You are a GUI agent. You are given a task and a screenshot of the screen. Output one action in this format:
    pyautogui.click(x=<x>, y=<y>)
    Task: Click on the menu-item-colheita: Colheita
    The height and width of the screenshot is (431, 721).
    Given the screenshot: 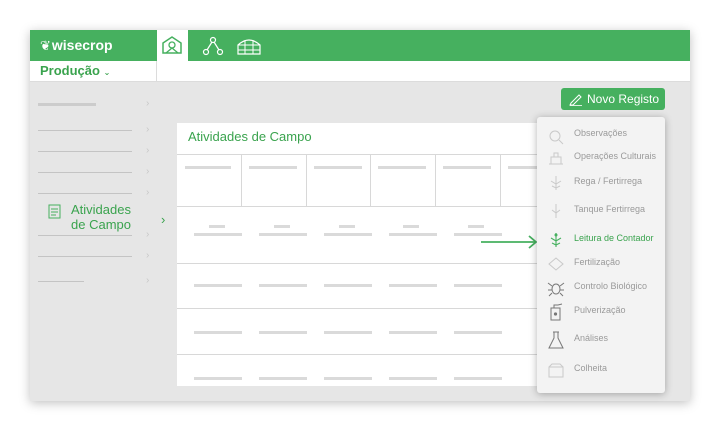 What is the action you would take?
    pyautogui.click(x=601, y=370)
    